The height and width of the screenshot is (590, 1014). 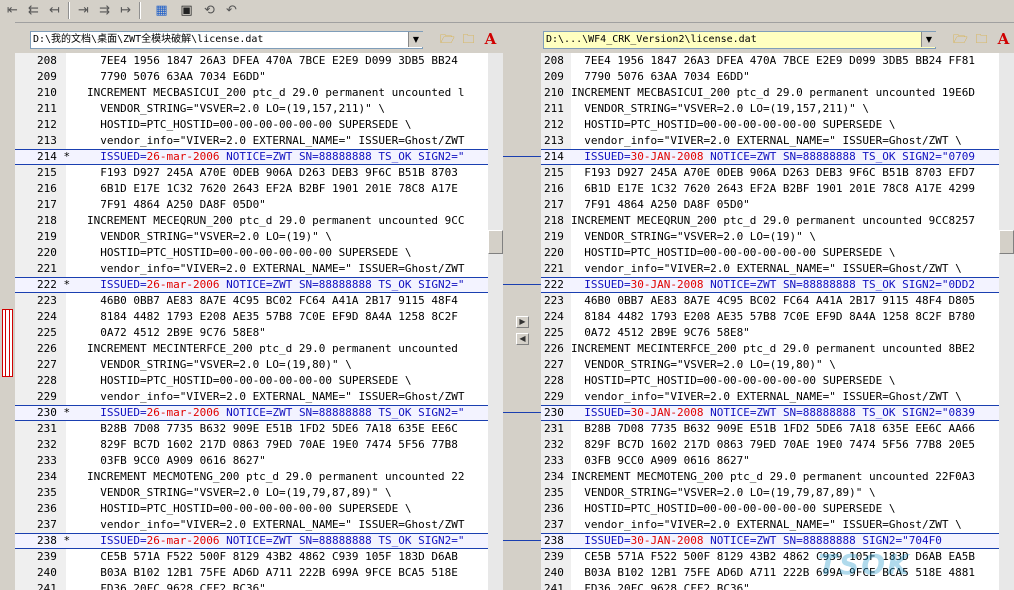 I want to click on line-number: 234, so click(x=47, y=476).